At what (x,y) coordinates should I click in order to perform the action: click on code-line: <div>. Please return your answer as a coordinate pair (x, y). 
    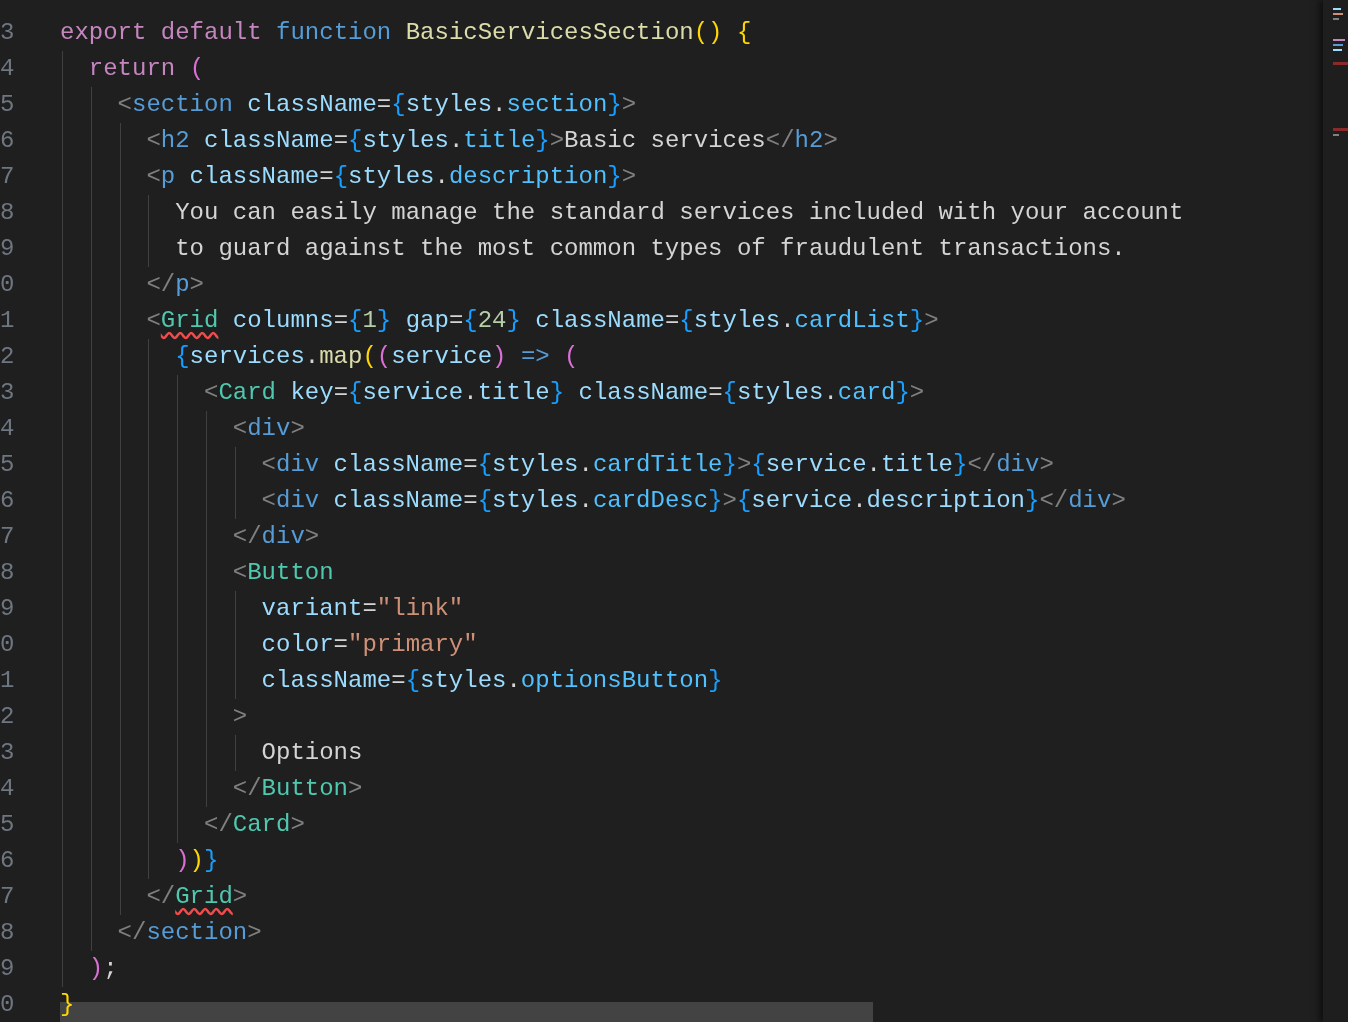
    Looking at the image, I should click on (268, 429).